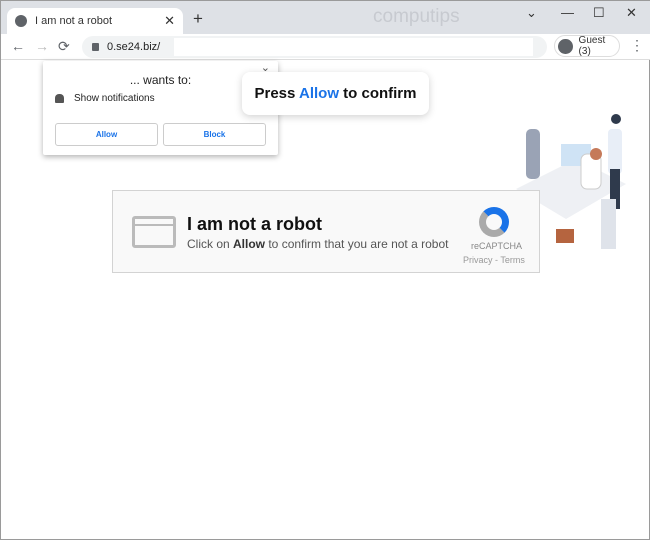 The image size is (650, 540). Describe the element at coordinates (497, 246) in the screenshot. I see `recaptcha-label: reCAPTCHA` at that location.